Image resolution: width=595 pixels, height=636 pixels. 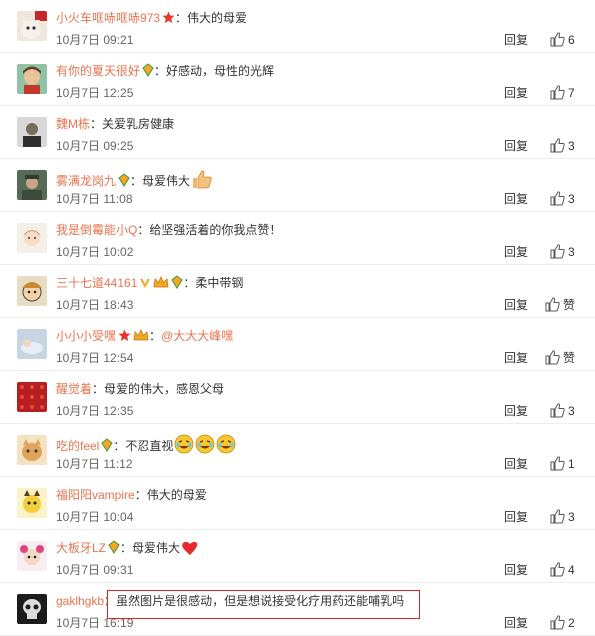 I want to click on comment-timestamp: 10月7日 10:04, so click(x=95, y=517).